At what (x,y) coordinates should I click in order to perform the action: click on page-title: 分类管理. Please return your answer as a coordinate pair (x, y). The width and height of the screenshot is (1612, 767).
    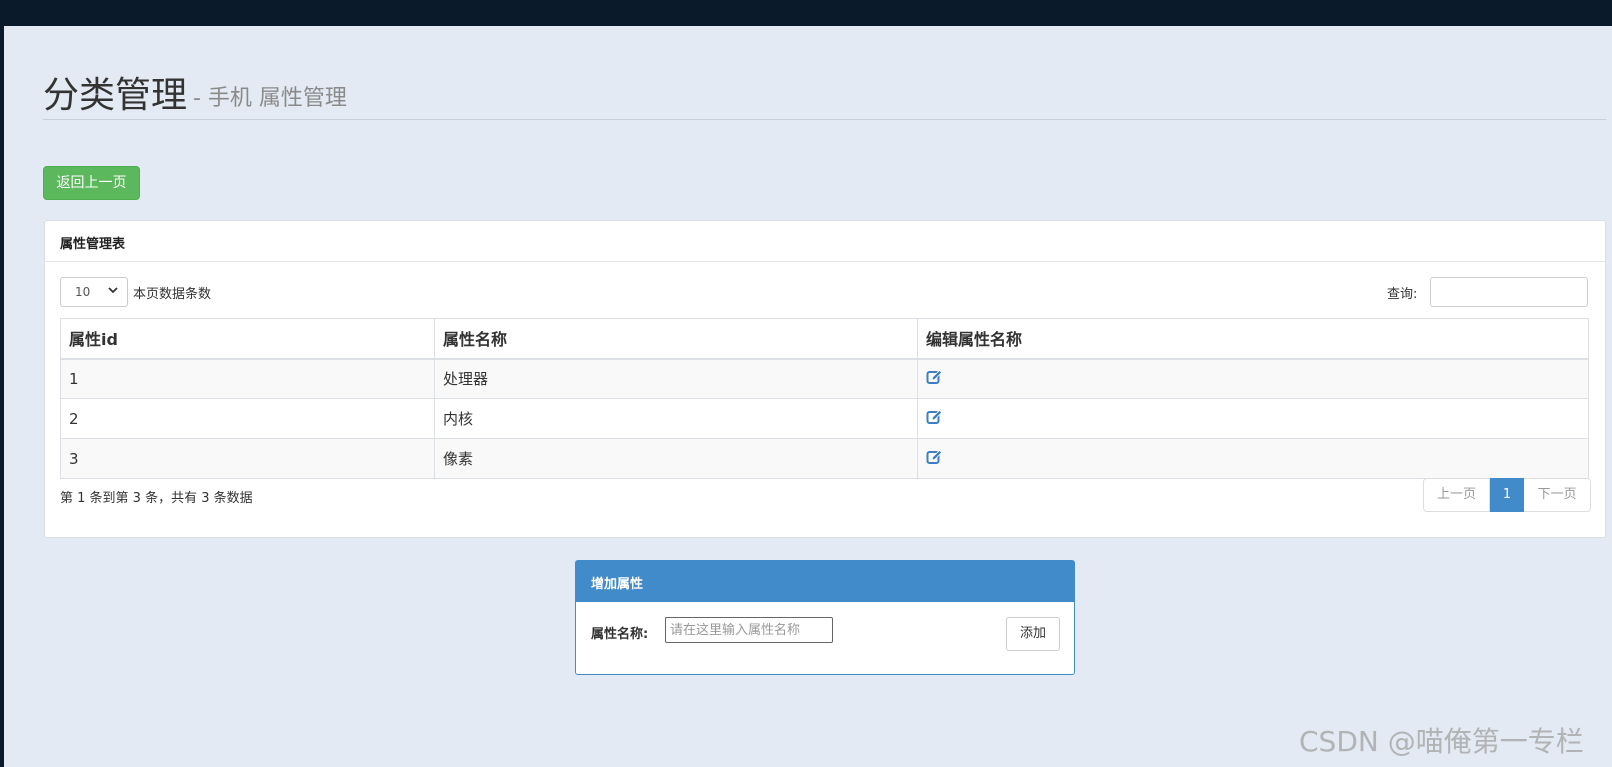
    Looking at the image, I should click on (115, 95).